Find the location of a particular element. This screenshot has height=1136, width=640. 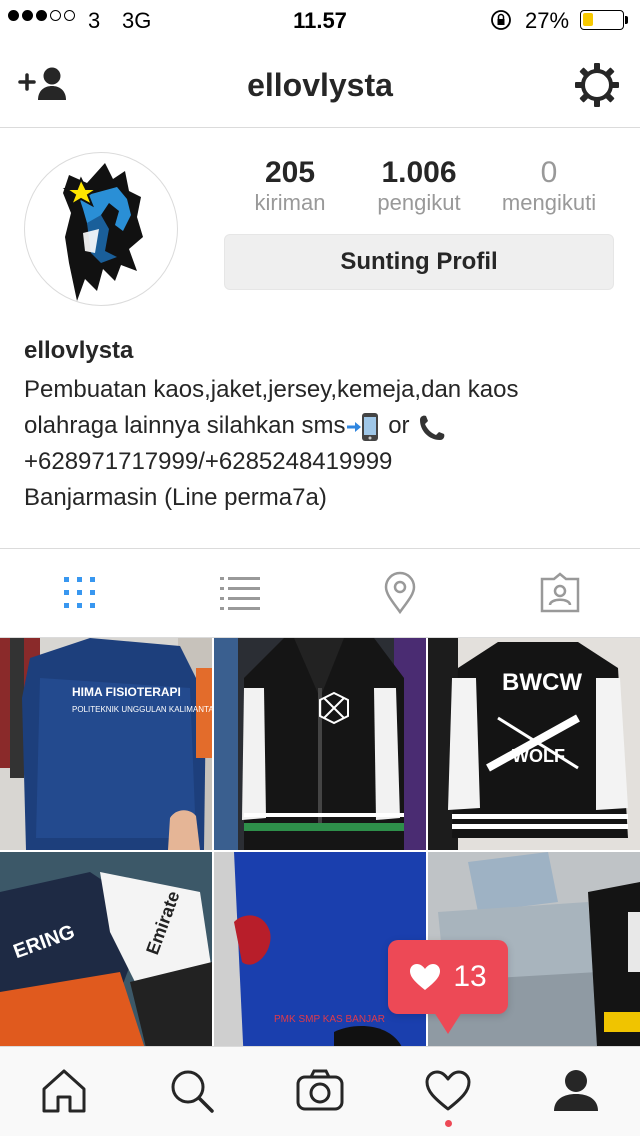

post-caption-text: BWCW is located at coordinates (542, 682).